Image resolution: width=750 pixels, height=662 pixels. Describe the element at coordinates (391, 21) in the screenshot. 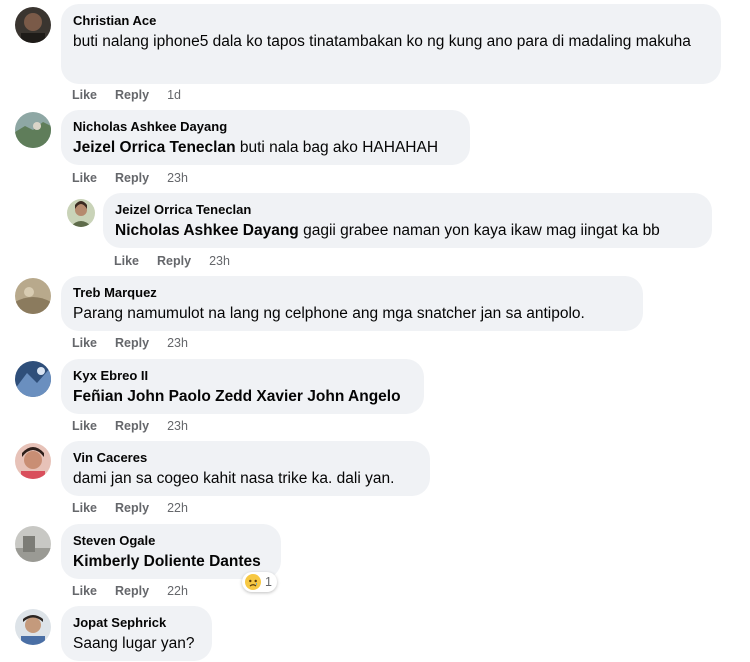

I see `comment-author: Christian Ace` at that location.